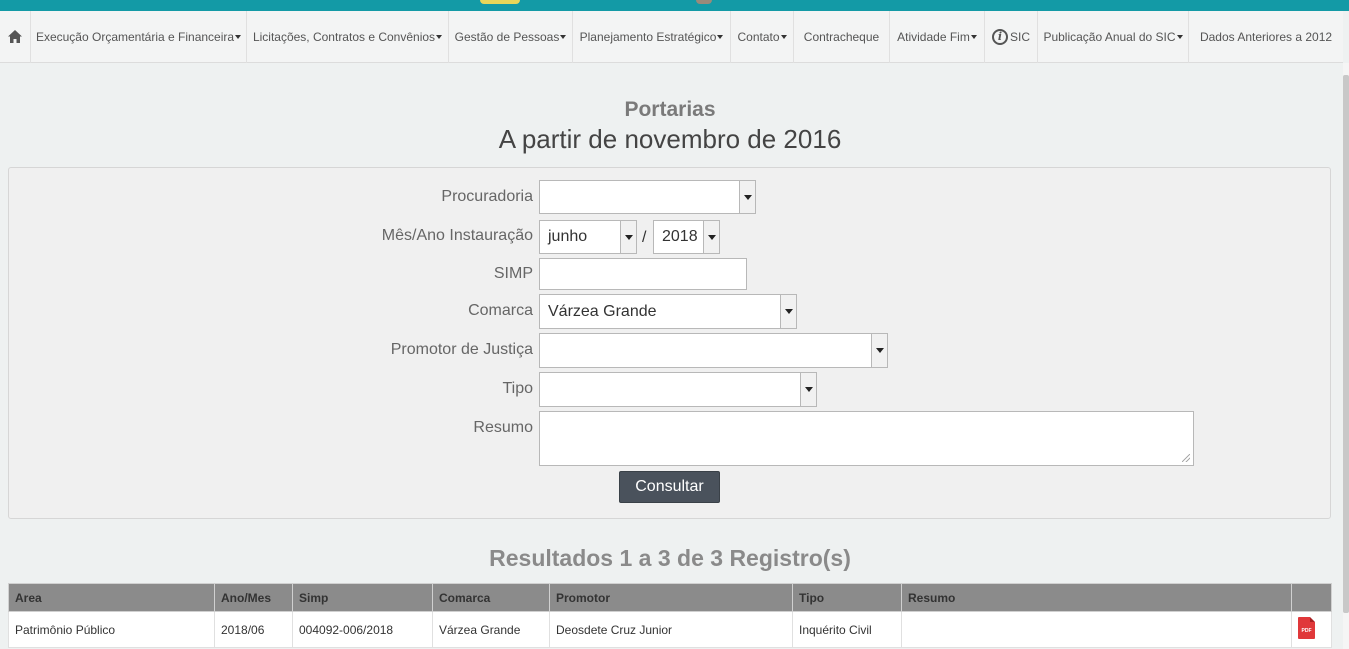 Image resolution: width=1349 pixels, height=649 pixels. I want to click on page-title: Portarias, so click(670, 109).